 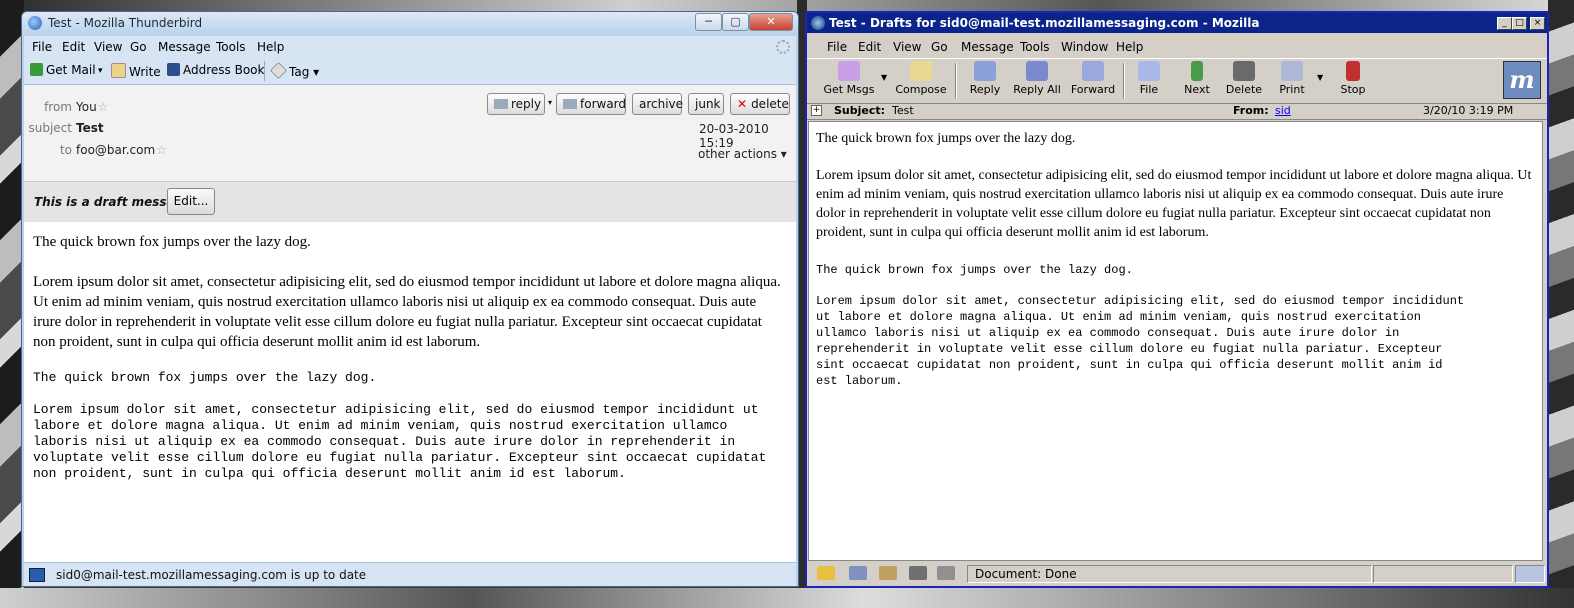 I want to click on subject-label: subject, so click(x=50, y=128).